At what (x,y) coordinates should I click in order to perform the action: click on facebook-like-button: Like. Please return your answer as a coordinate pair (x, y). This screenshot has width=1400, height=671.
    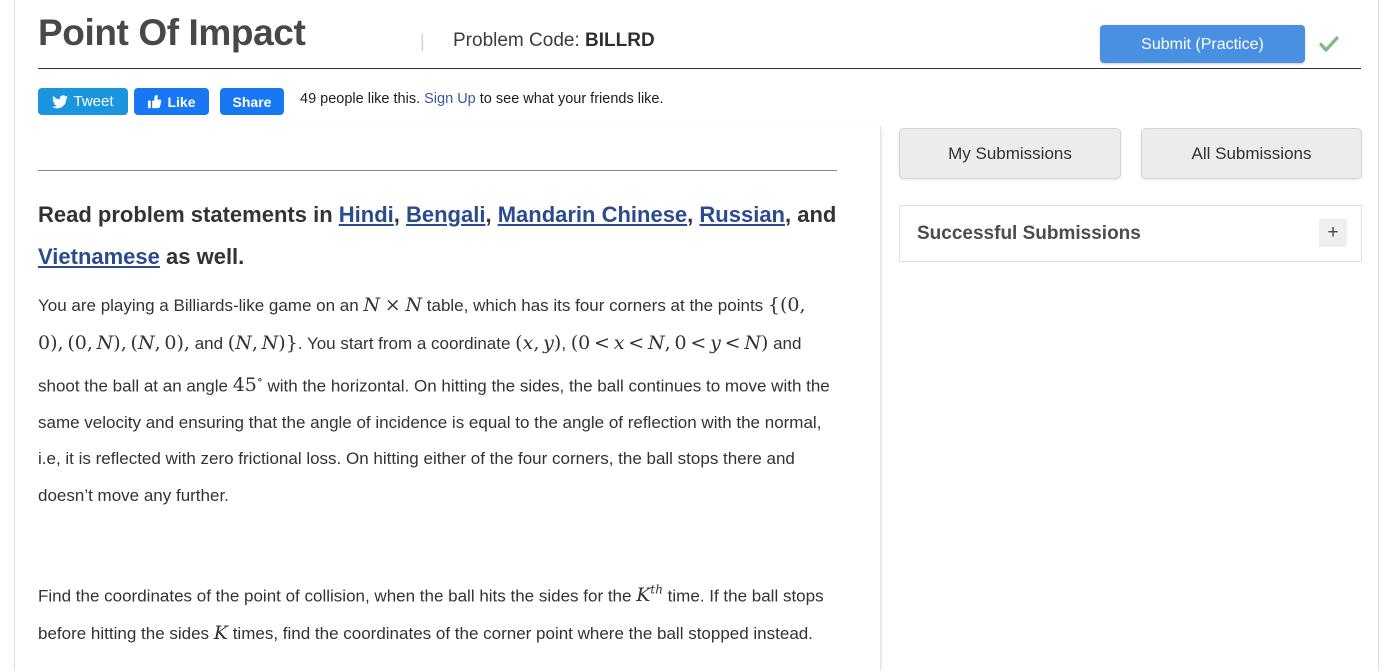
    Looking at the image, I should click on (171, 101).